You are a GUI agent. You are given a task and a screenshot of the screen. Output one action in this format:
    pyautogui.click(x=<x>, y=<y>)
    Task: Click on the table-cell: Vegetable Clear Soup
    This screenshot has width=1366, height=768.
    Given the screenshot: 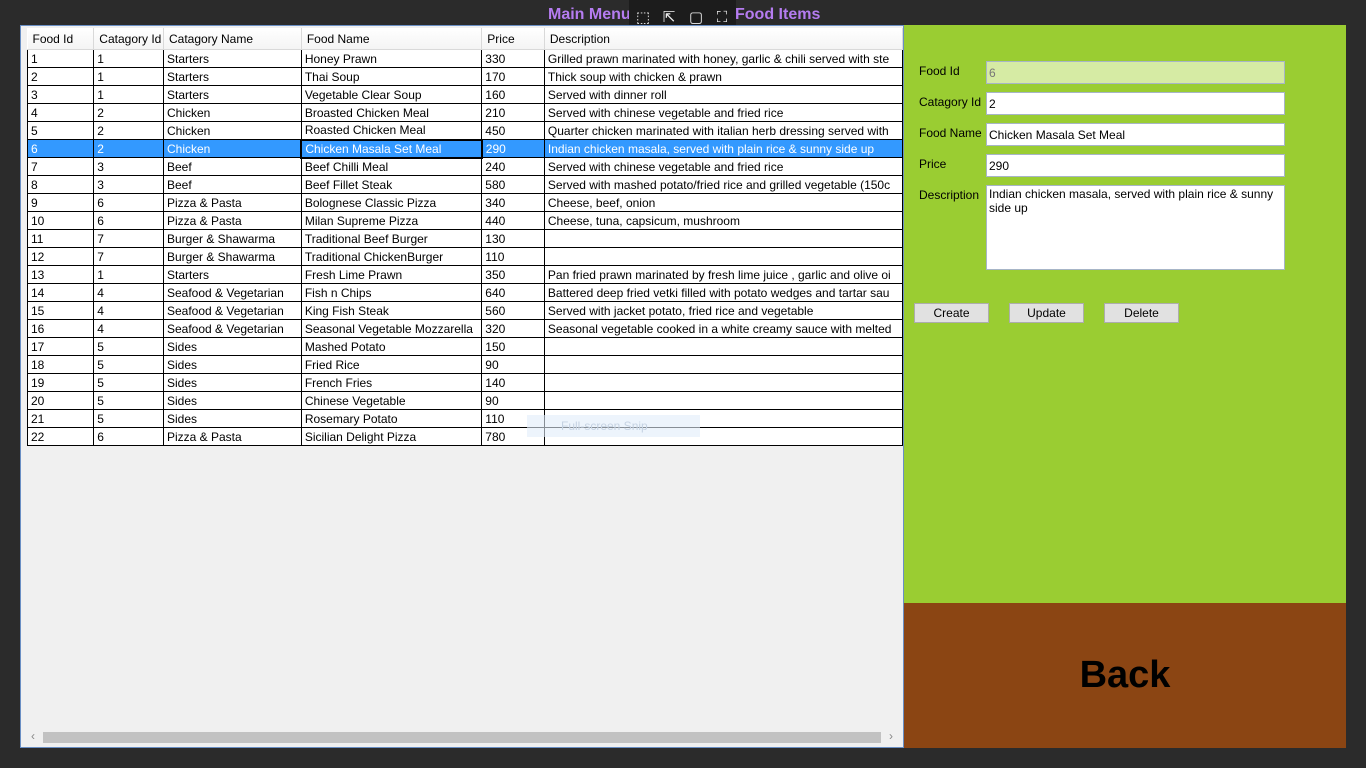 What is the action you would take?
    pyautogui.click(x=391, y=94)
    